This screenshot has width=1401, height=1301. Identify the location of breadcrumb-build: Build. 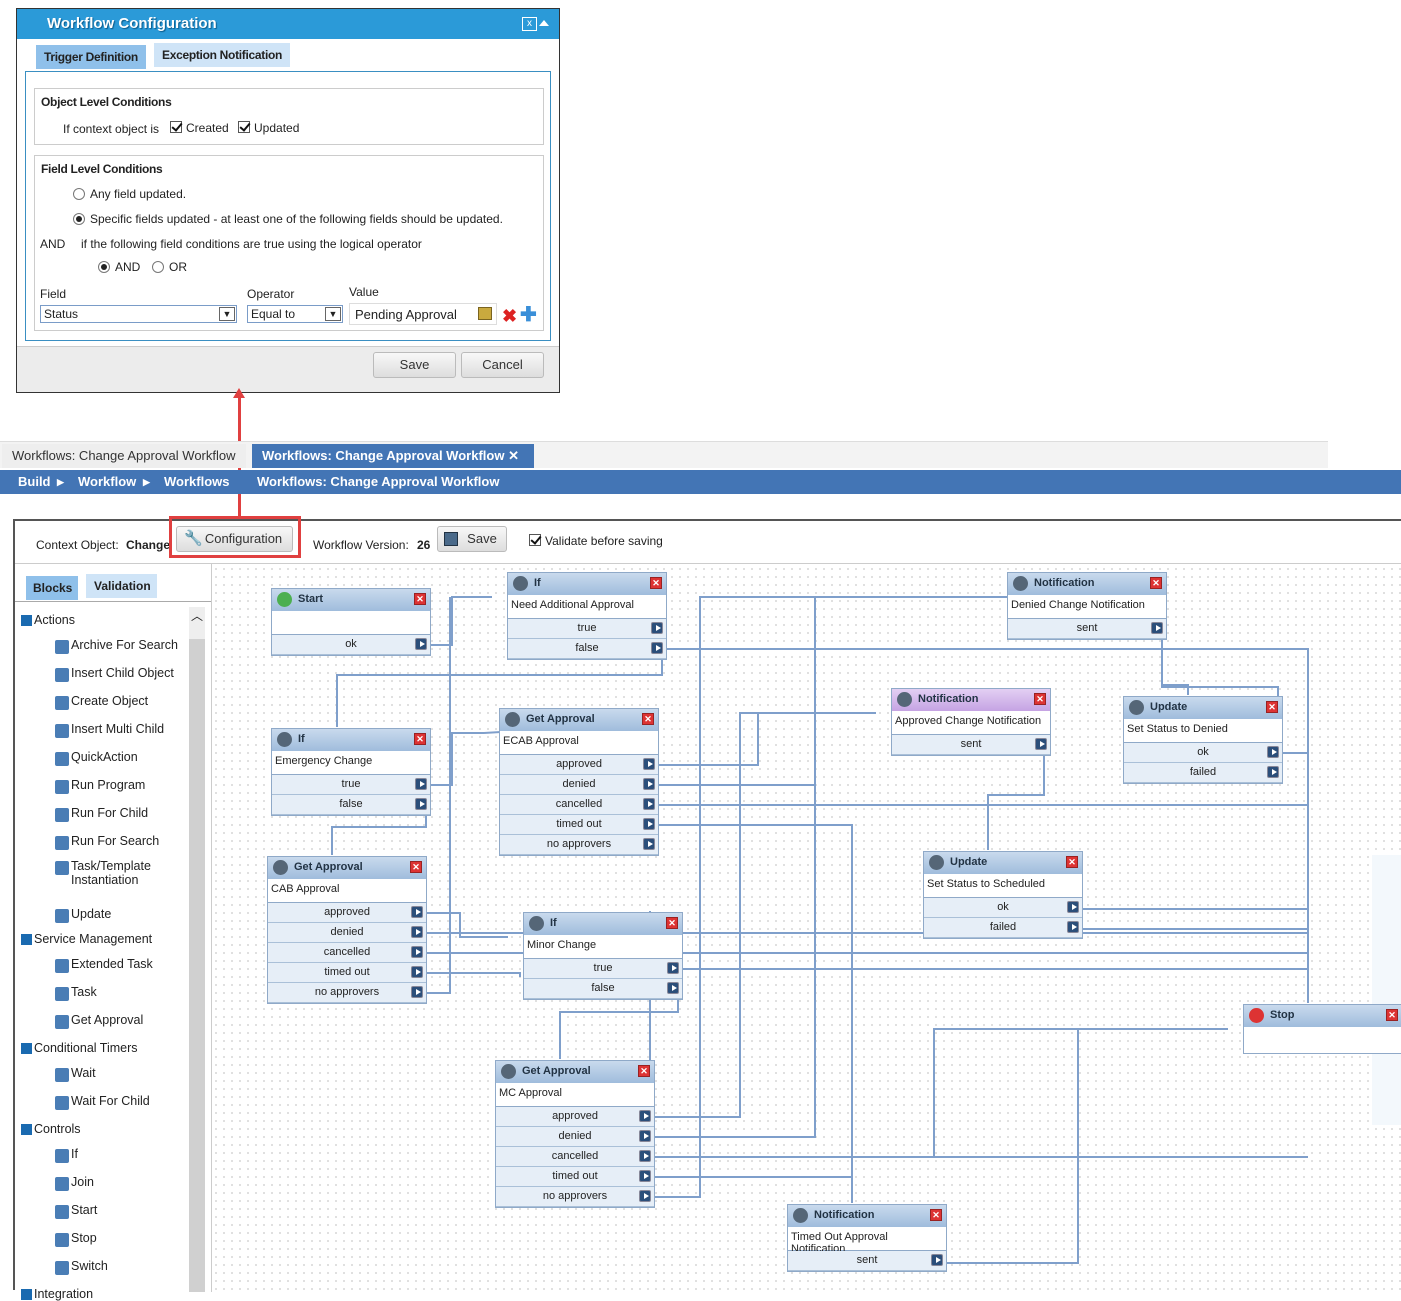
(34, 481).